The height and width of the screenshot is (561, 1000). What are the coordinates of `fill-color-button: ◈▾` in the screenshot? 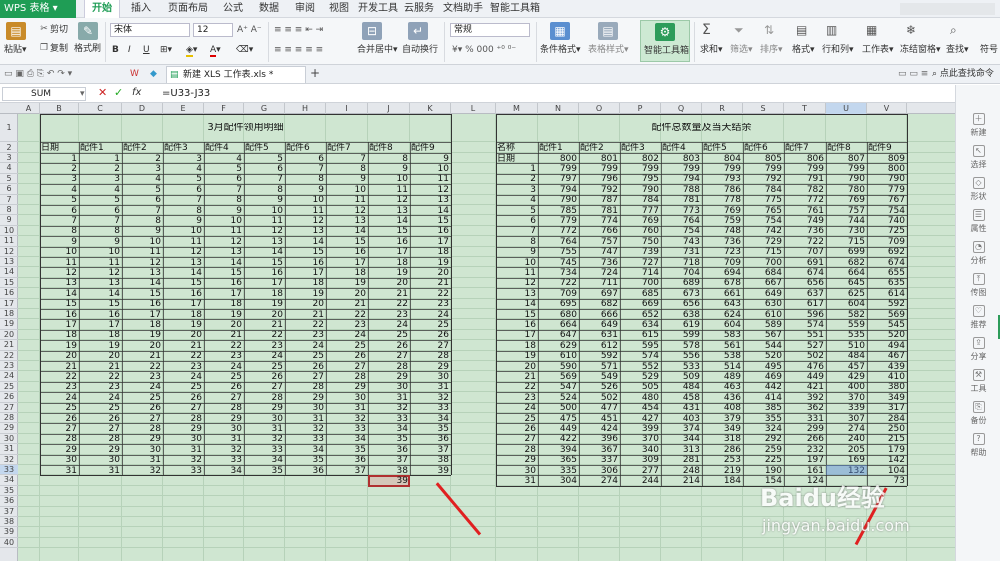 It's located at (191, 50).